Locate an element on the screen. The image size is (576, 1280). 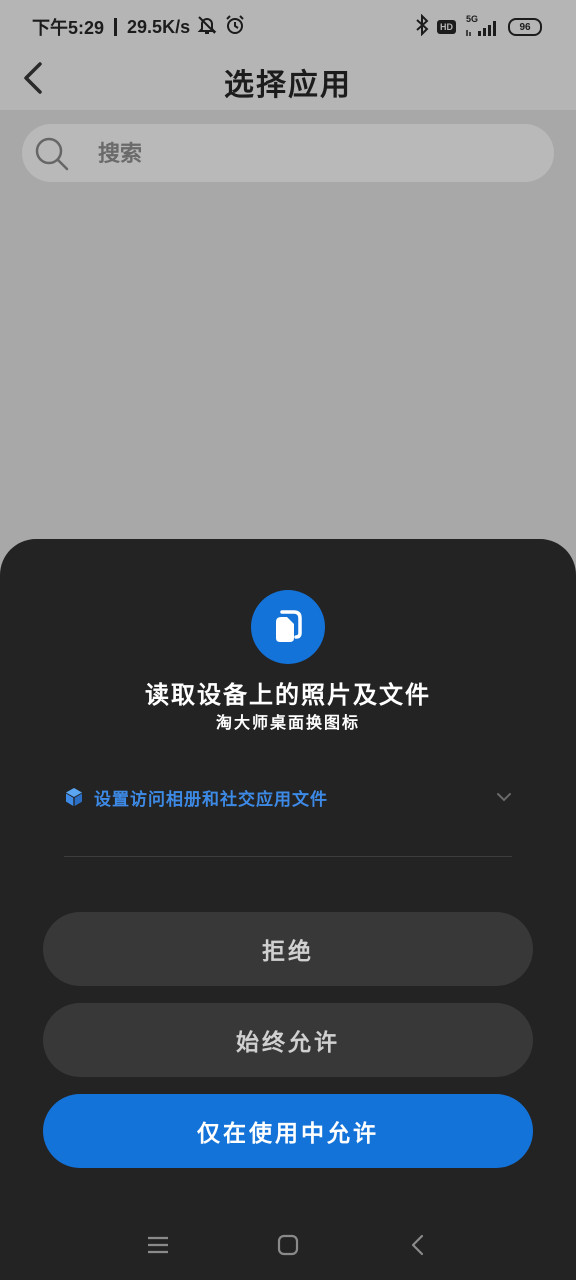
page-title: 选择应用 is located at coordinates (288, 85).